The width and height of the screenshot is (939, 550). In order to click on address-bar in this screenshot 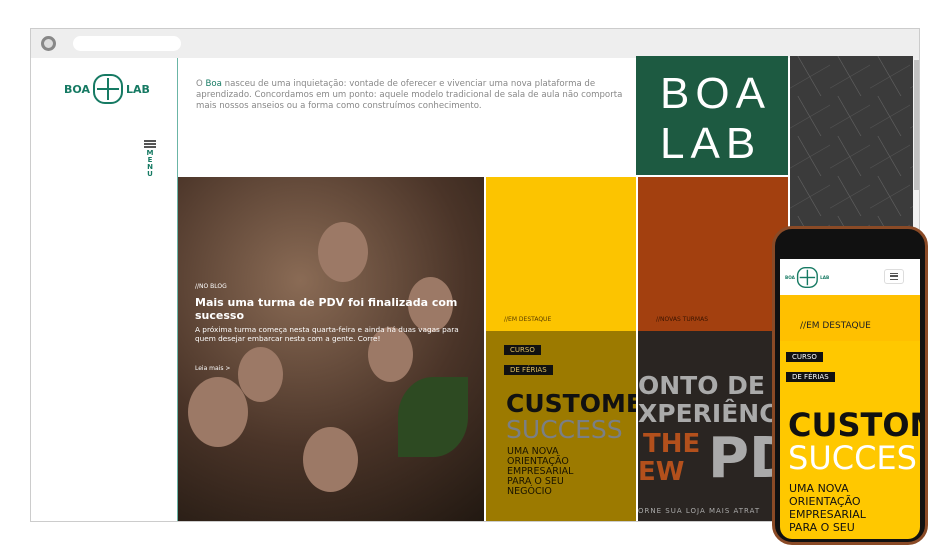, I will do `click(127, 43)`.